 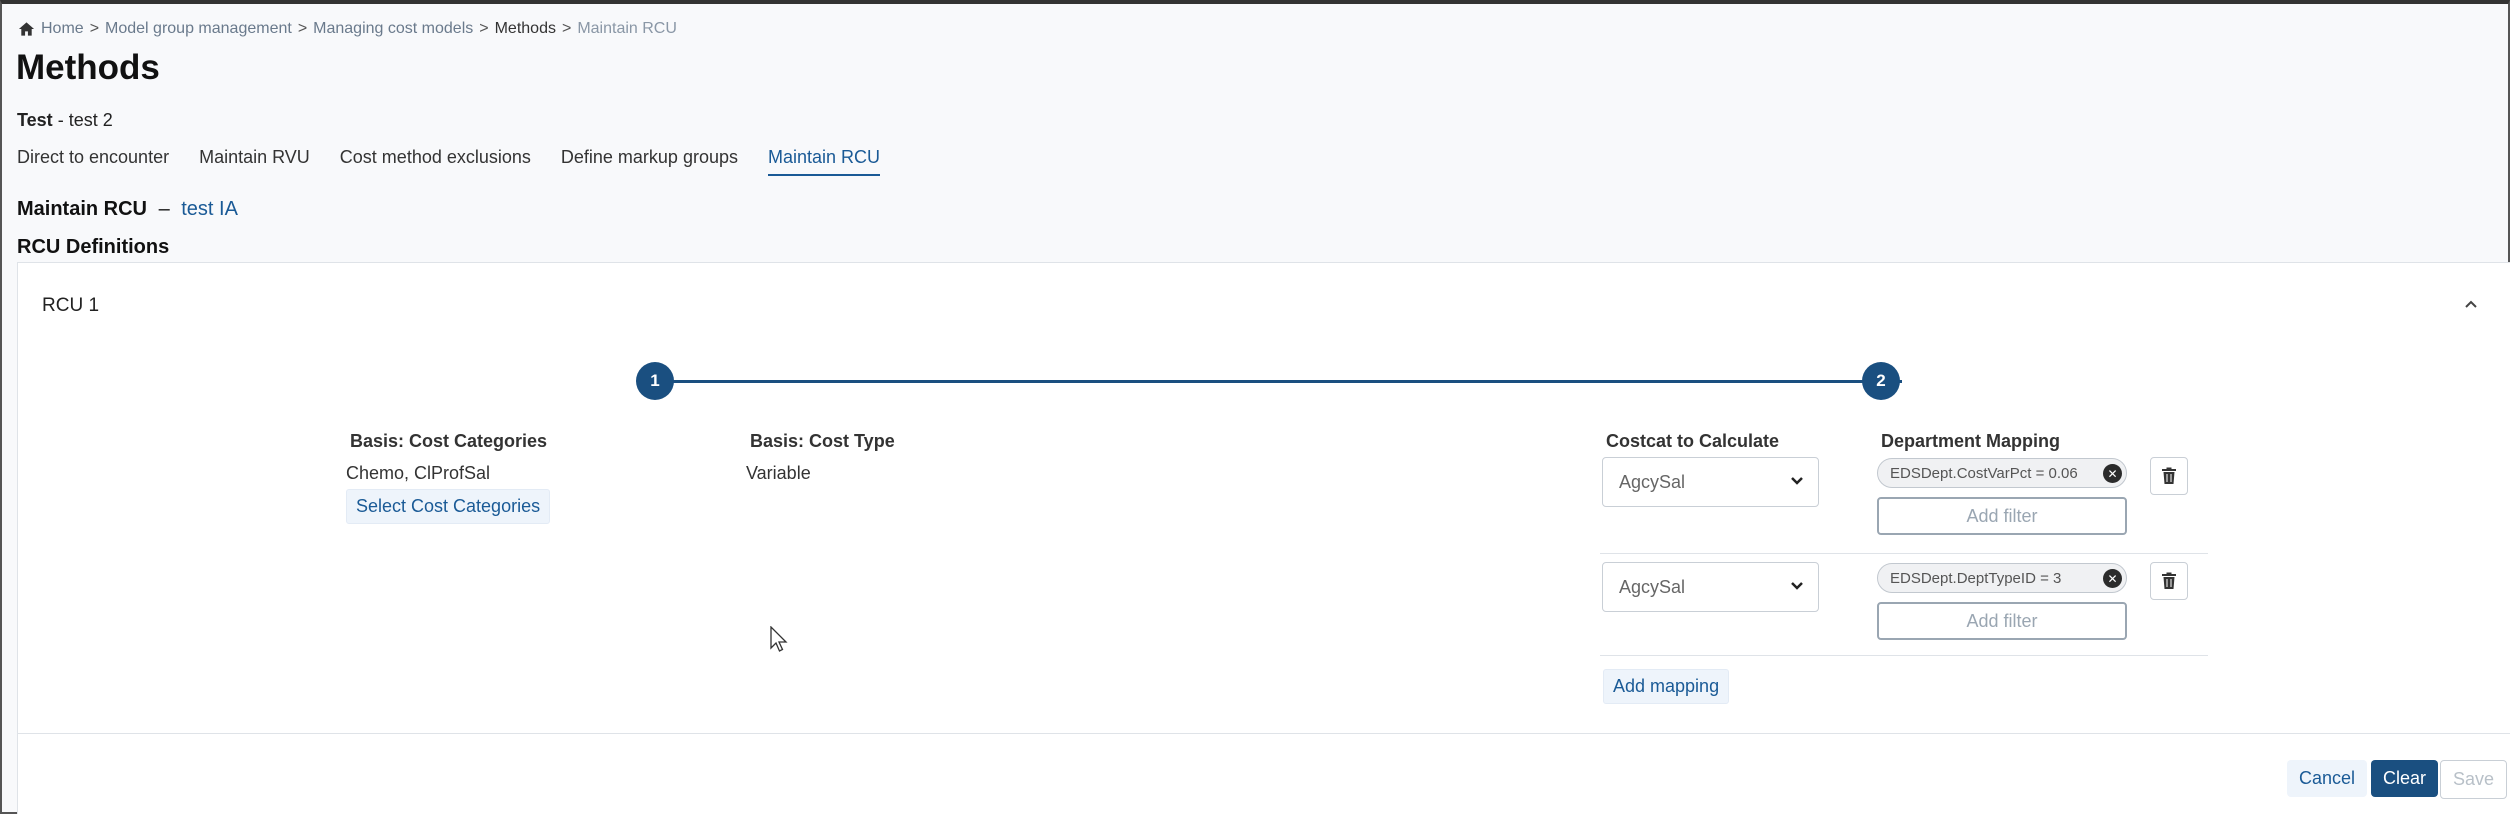 I want to click on select-cost-categories-button: Select Cost Categories, so click(x=448, y=506).